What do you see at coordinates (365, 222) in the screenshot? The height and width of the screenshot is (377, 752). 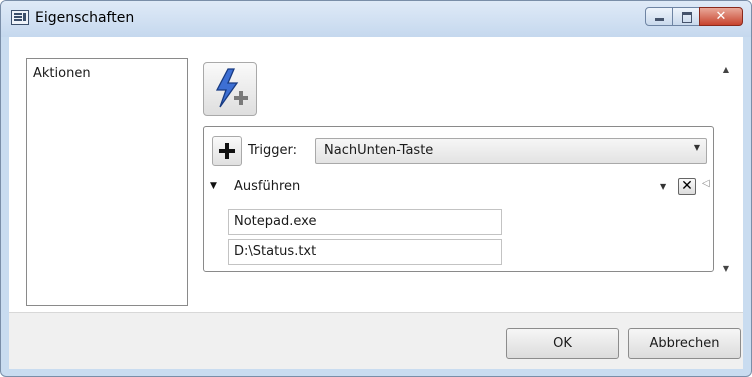 I see `parameter-field-program: Notepad.exe` at bounding box center [365, 222].